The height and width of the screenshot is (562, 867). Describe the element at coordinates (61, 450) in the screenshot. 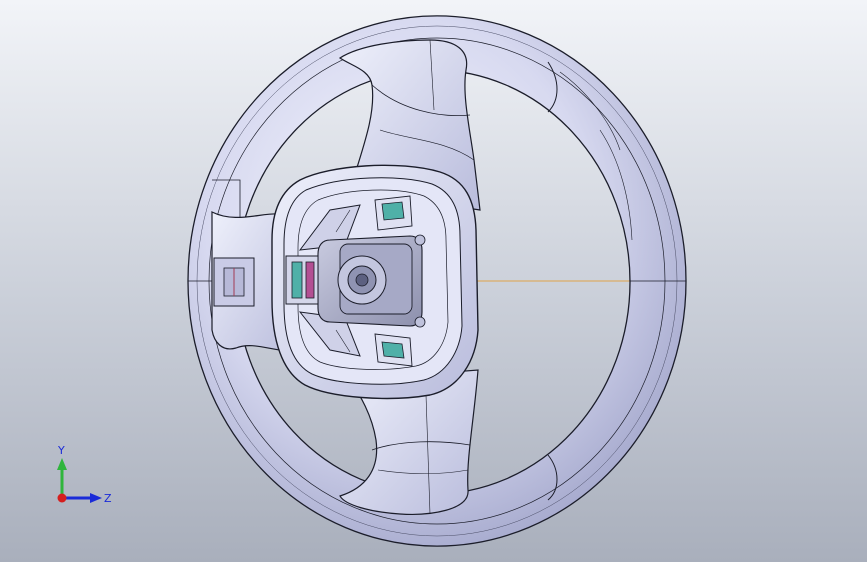

I see `y-axis-label: Y` at that location.